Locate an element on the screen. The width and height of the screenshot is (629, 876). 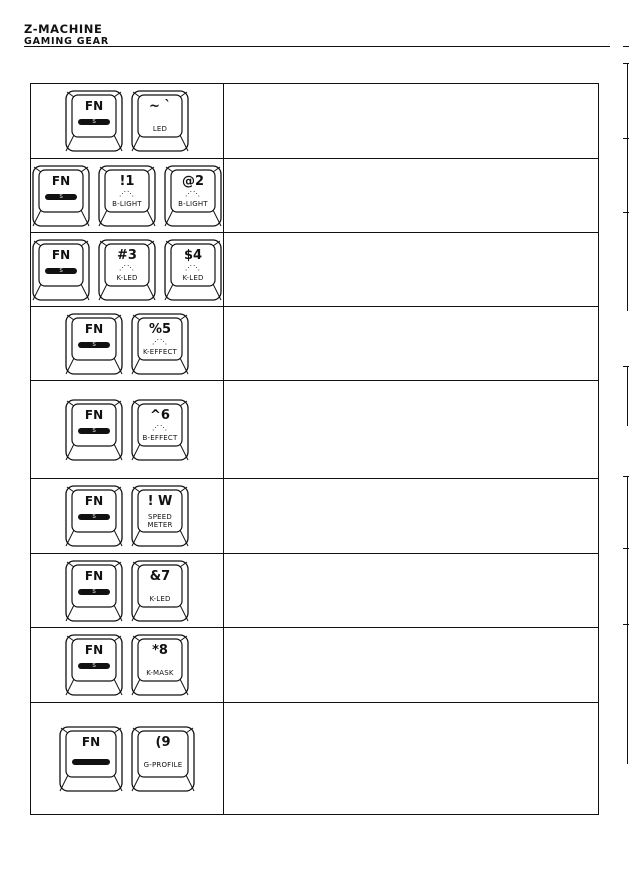
function-key: %5 ⋰⋱ K-EFFECT is located at coordinates (160, 343).